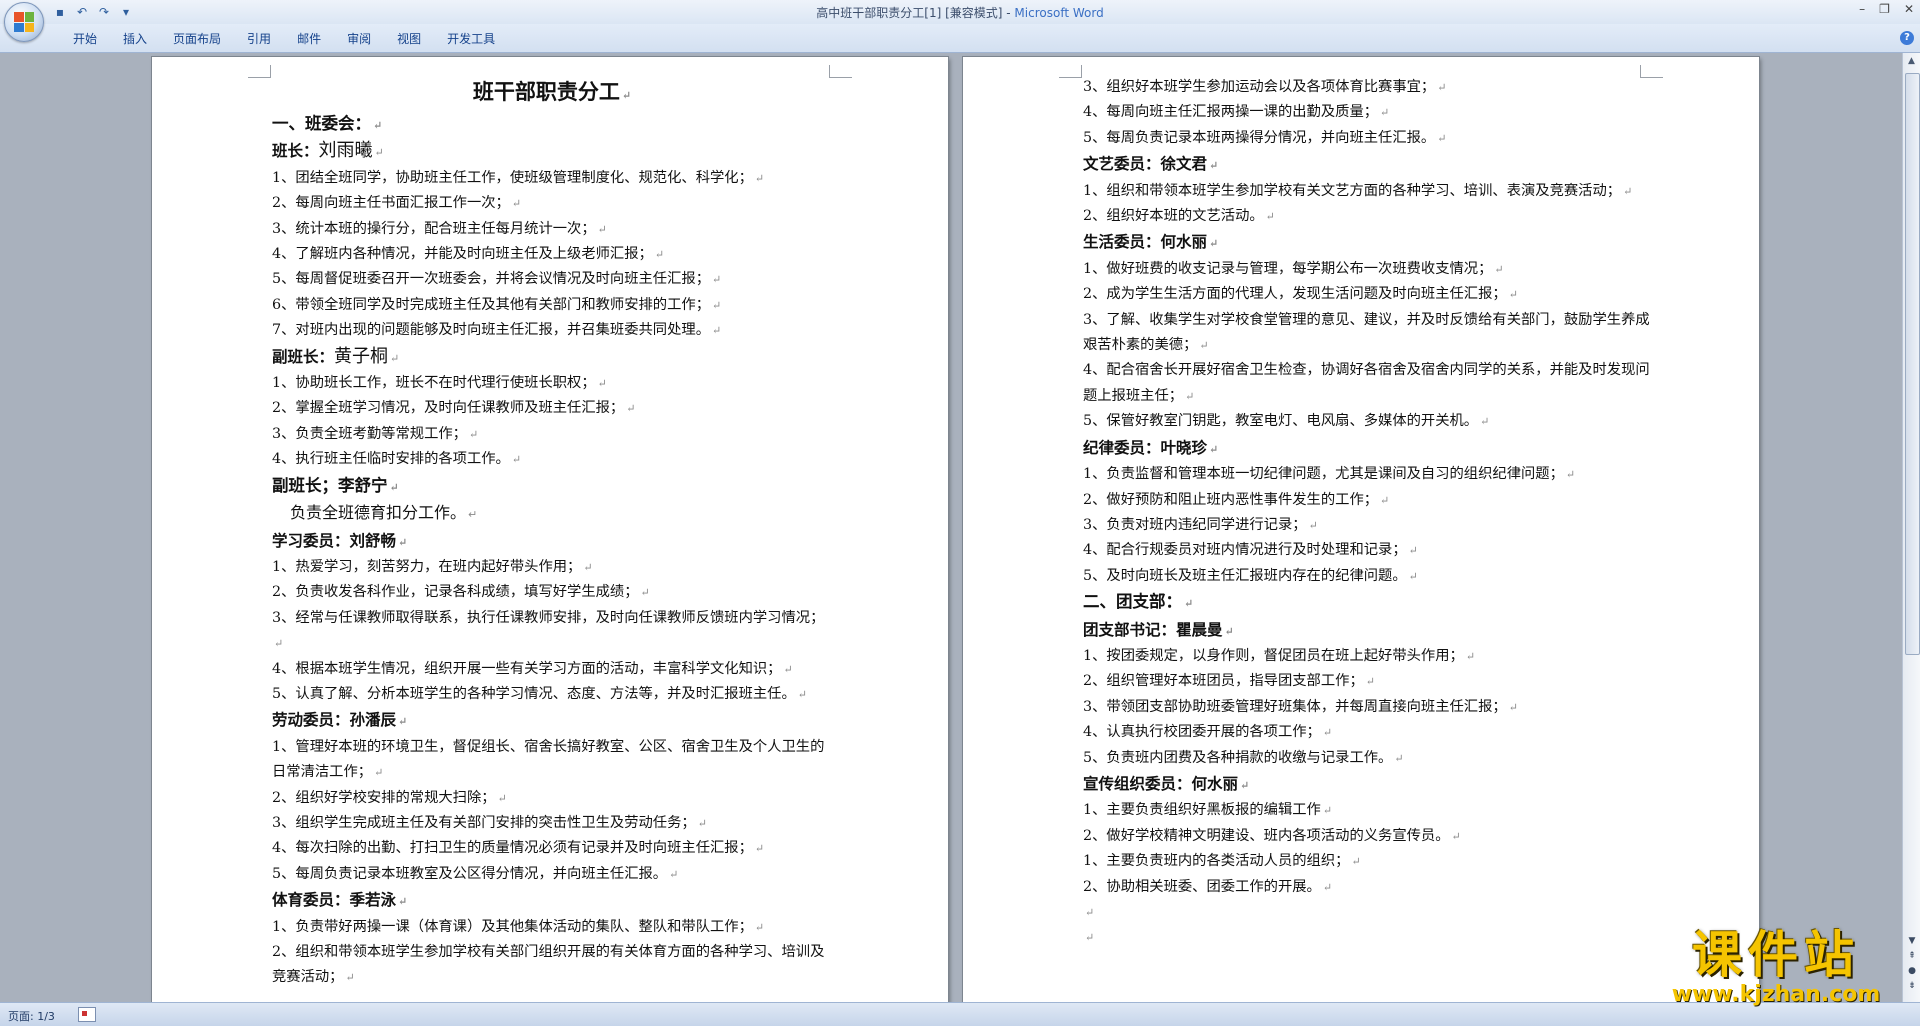 Image resolution: width=1920 pixels, height=1026 pixels. What do you see at coordinates (552, 486) in the screenshot?
I see `role-heading: 副班长；李舒宁 ↵` at bounding box center [552, 486].